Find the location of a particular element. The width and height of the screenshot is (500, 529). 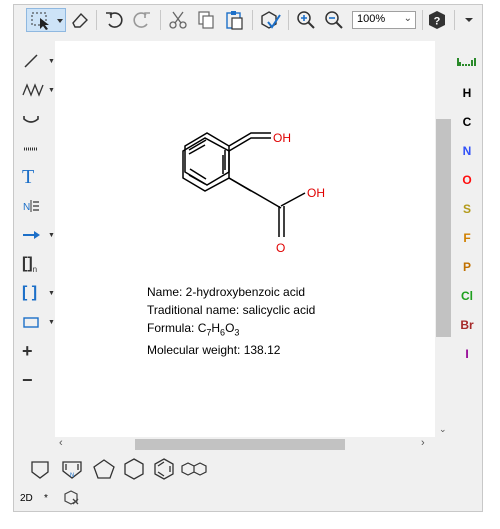

zoom-out-button is located at coordinates (334, 20).